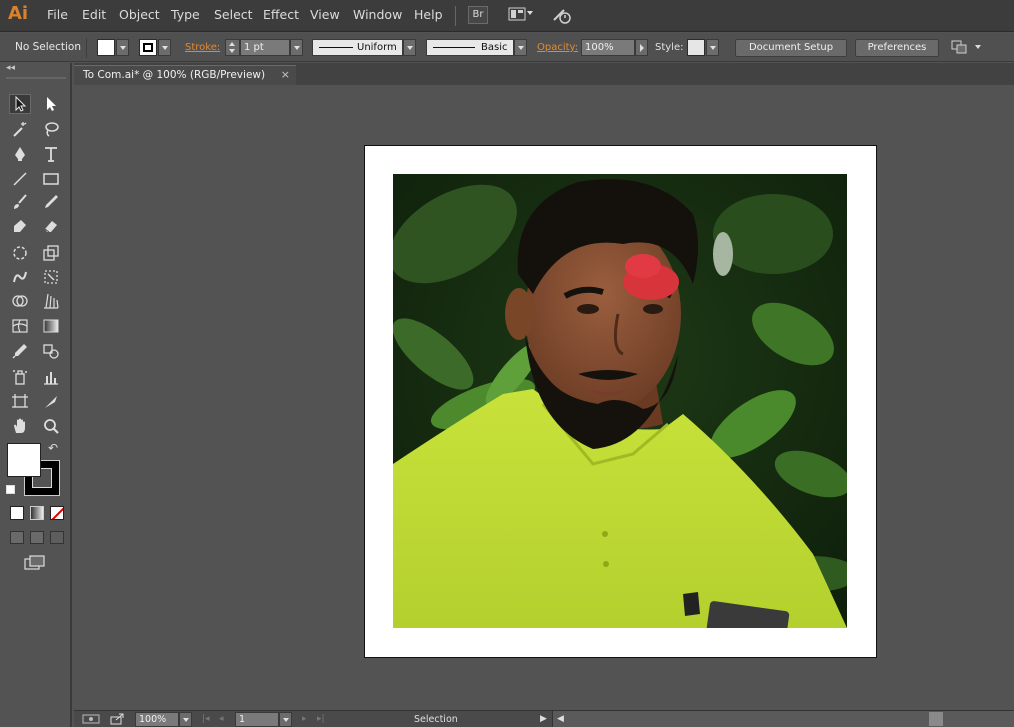 The height and width of the screenshot is (727, 1014). I want to click on stroke-stepper, so click(232, 47).